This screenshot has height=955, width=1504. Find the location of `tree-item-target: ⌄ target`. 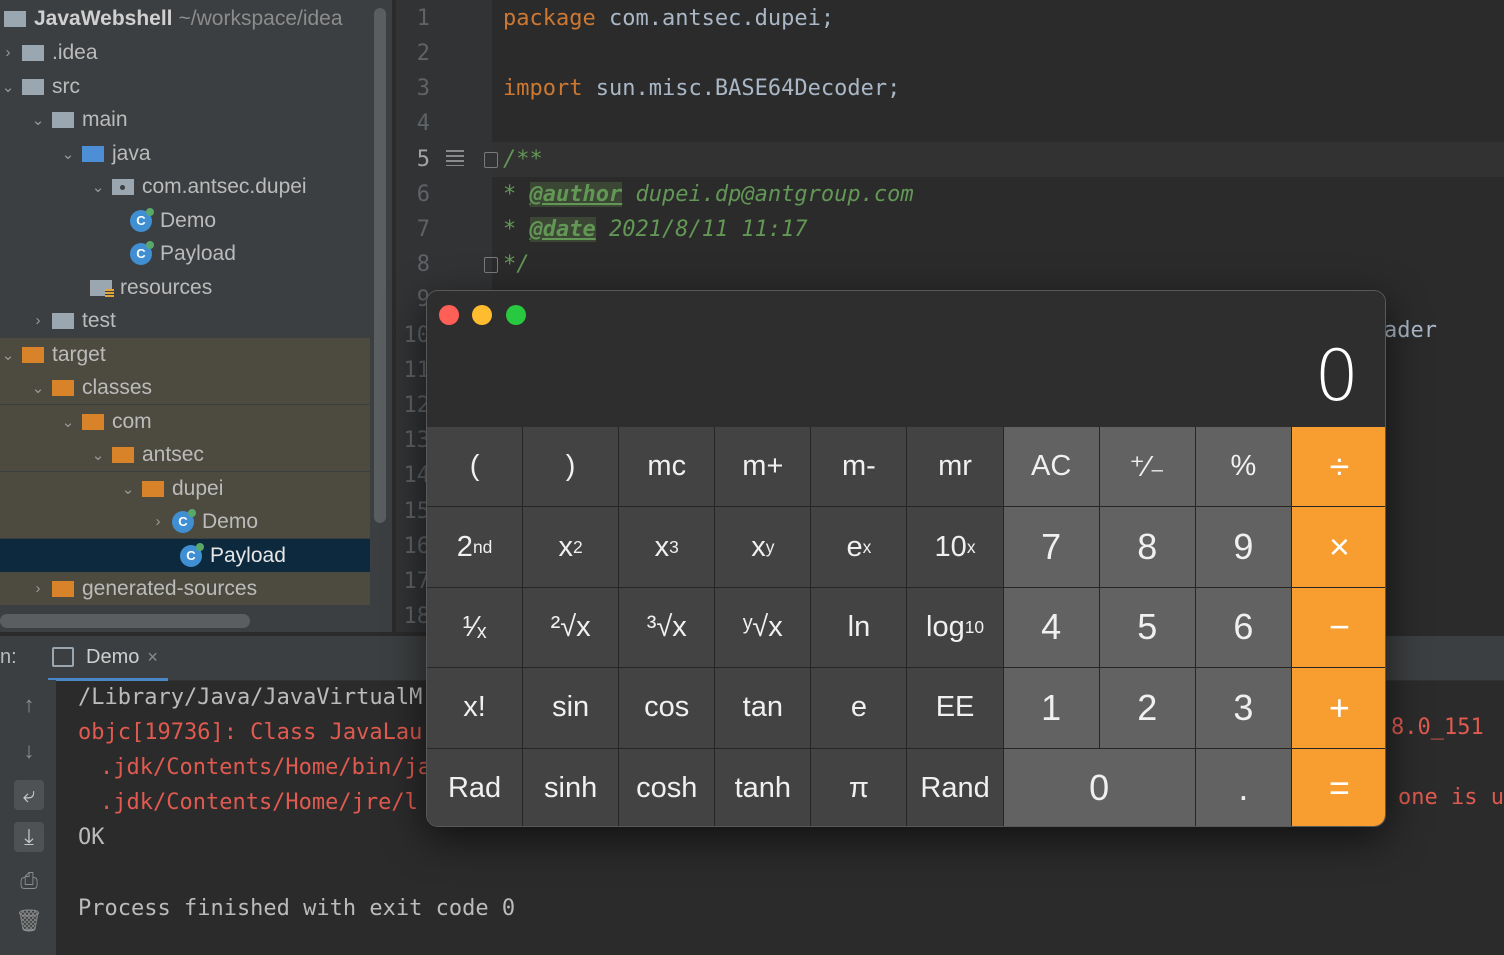

tree-item-target: ⌄ target is located at coordinates (185, 354).